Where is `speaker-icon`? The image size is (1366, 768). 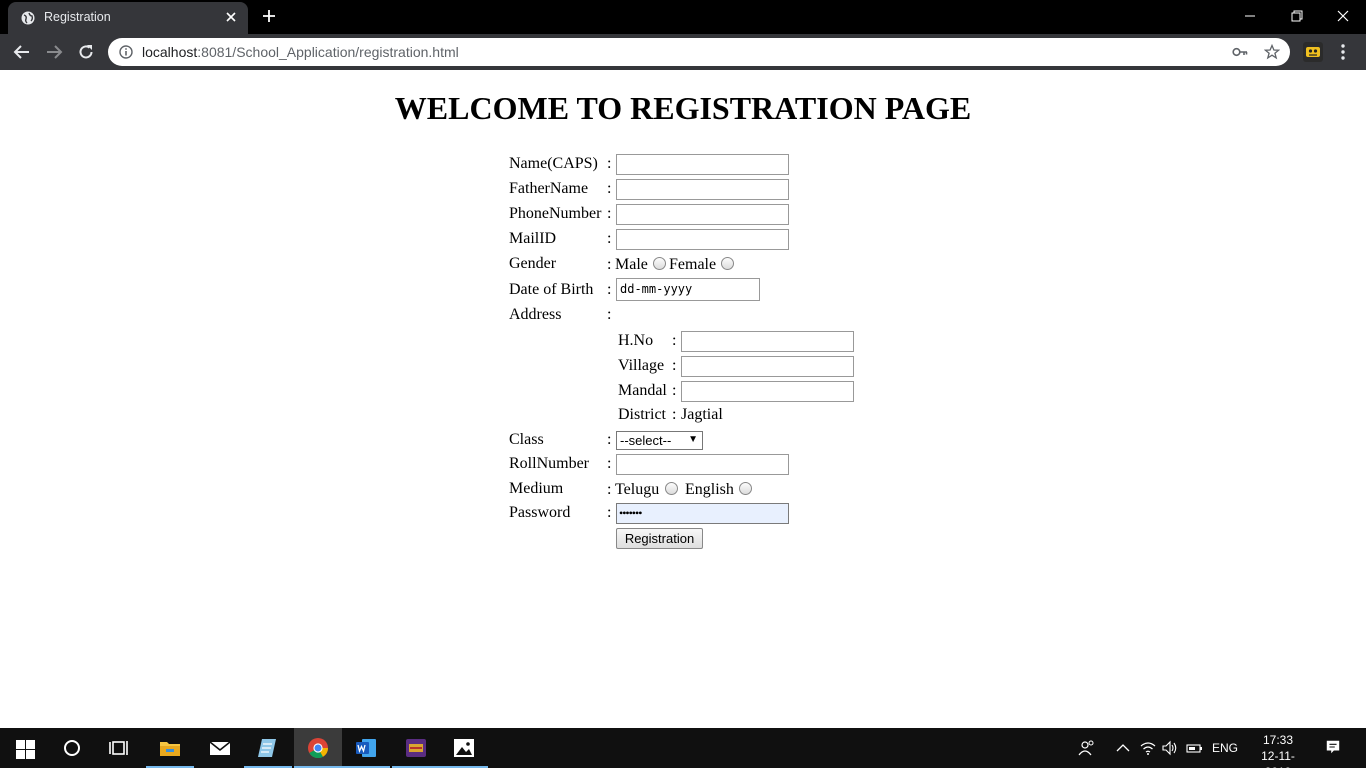
speaker-icon is located at coordinates (1170, 748).